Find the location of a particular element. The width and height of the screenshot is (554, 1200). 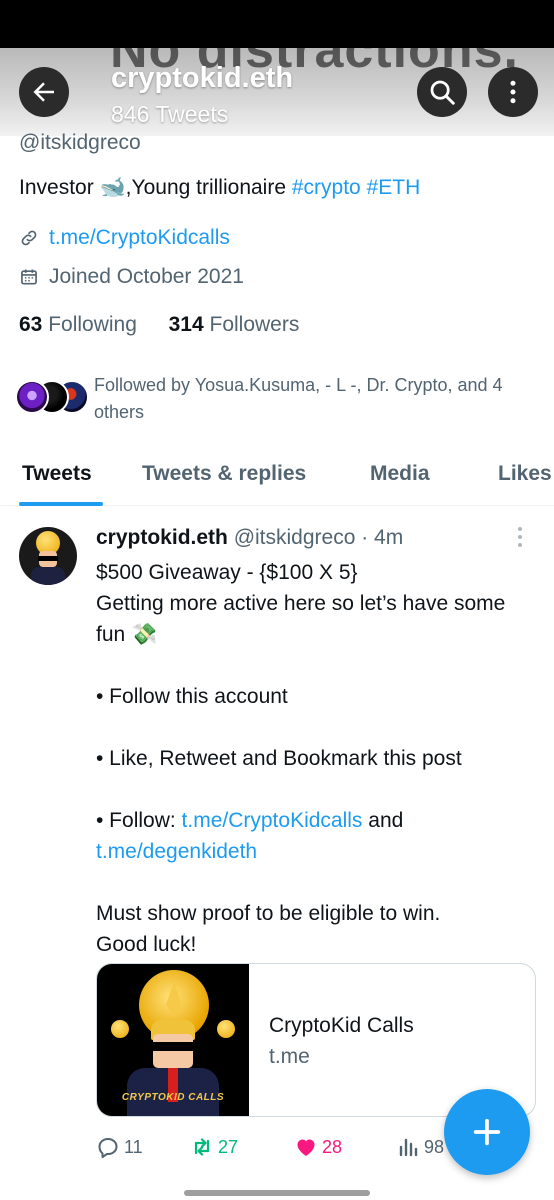

profile-tabs: Tweets Tweets & replies Media Likes is located at coordinates (277, 477).